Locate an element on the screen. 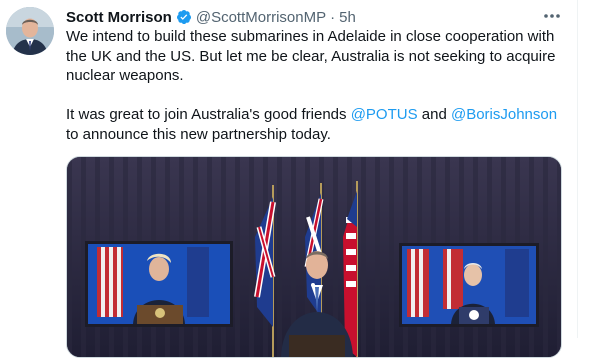 This screenshot has width=600, height=358. avatar-photo is located at coordinates (30, 31).